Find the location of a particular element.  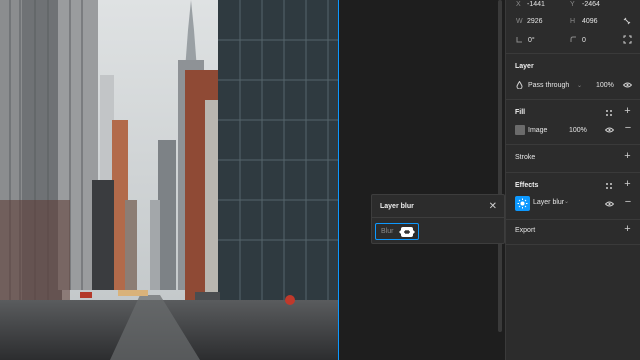

corner-radius-icon is located at coordinates (573, 39).